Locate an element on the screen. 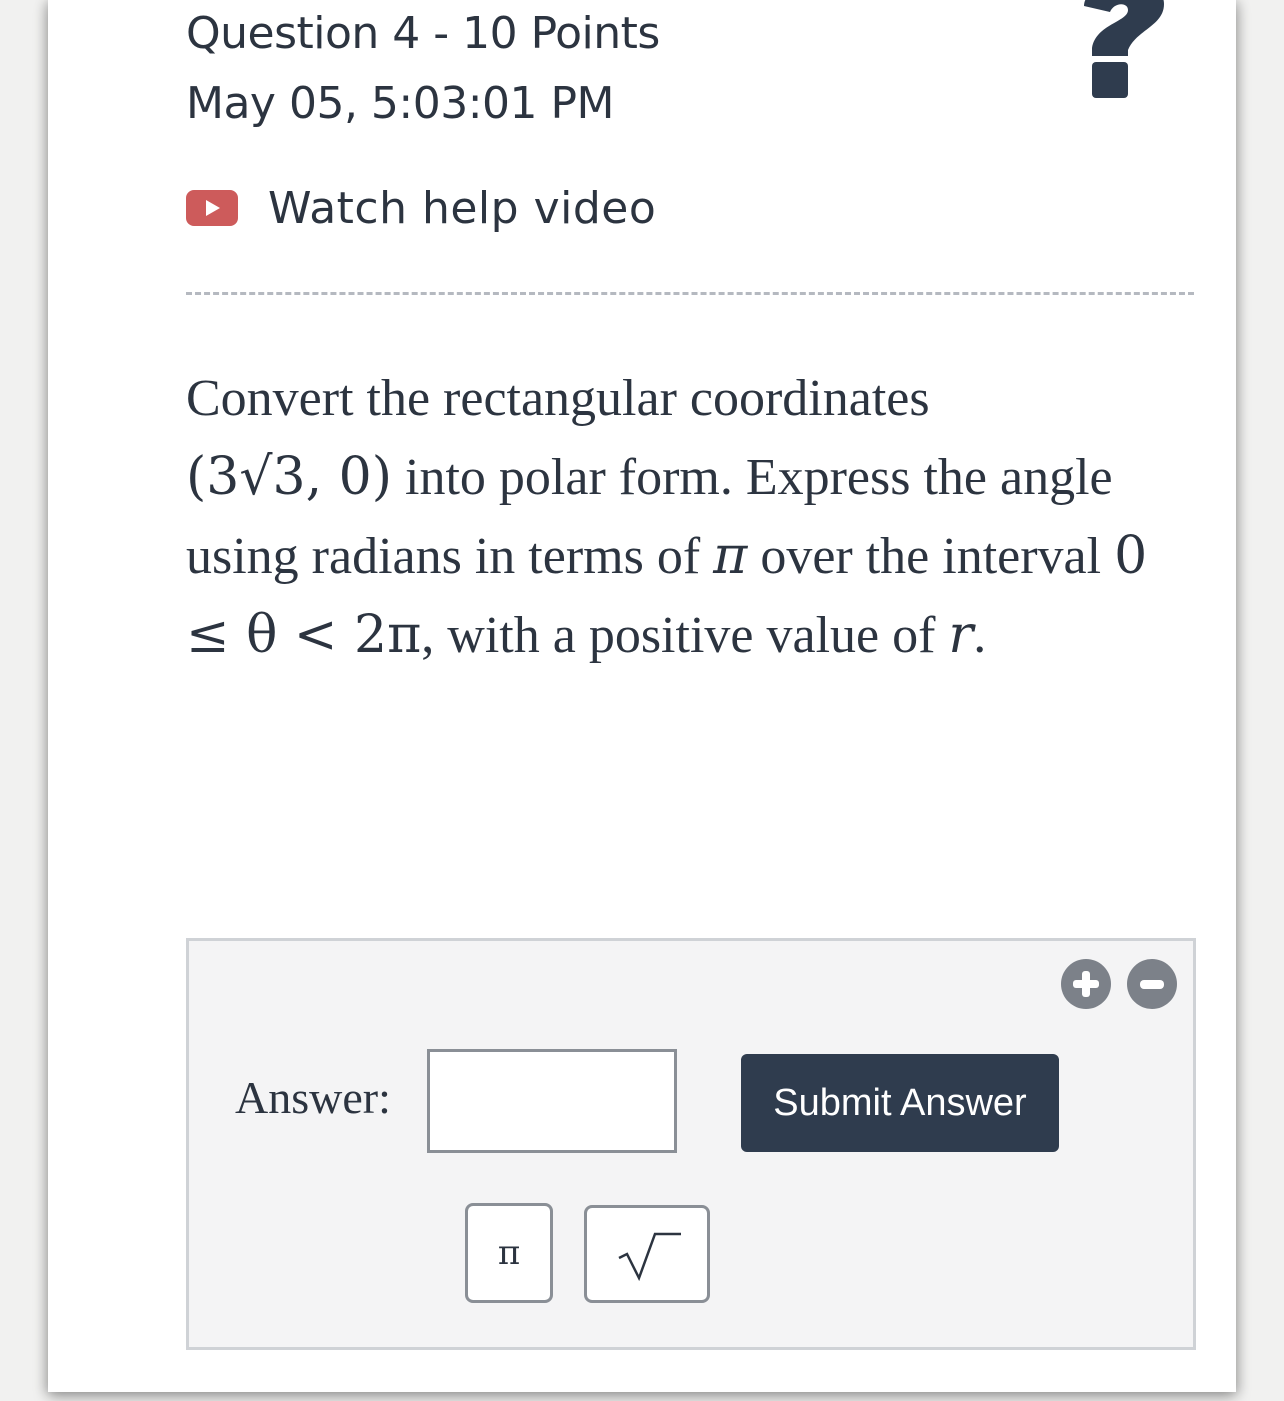 This screenshot has height=1401, width=1284. question-text-part: over the interval is located at coordinates (931, 556).